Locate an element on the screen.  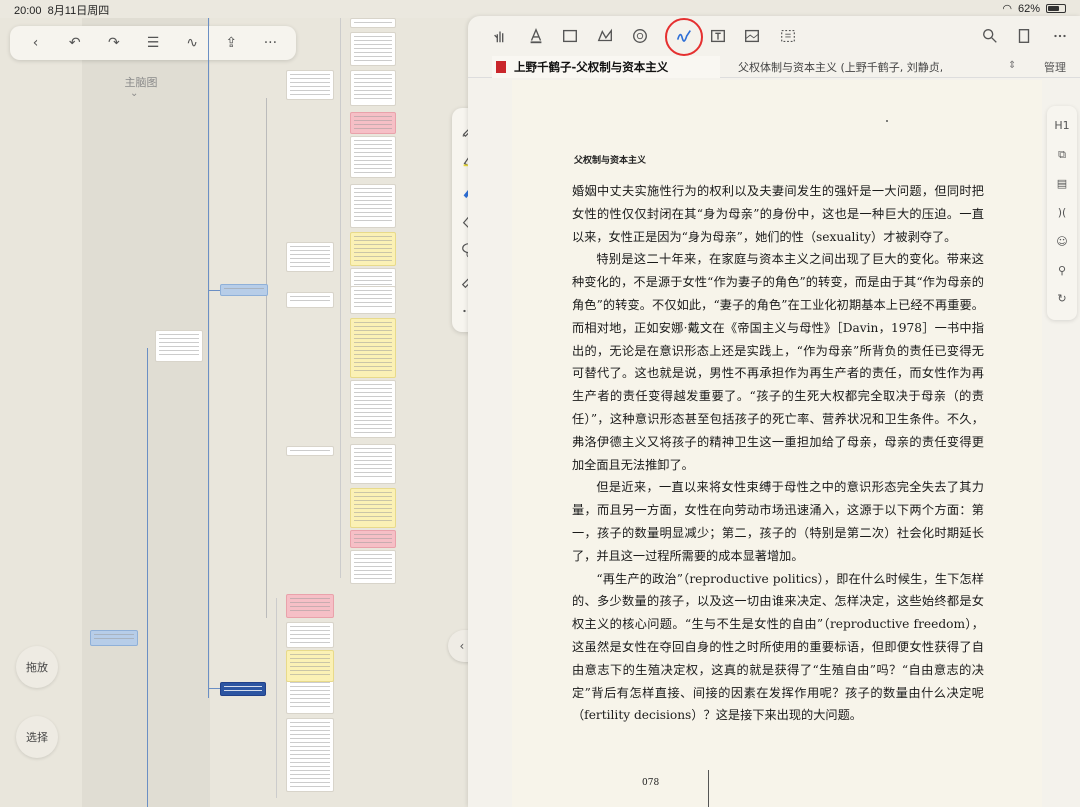
status-right: ◠ 62% is located at coordinates (1034, 8).